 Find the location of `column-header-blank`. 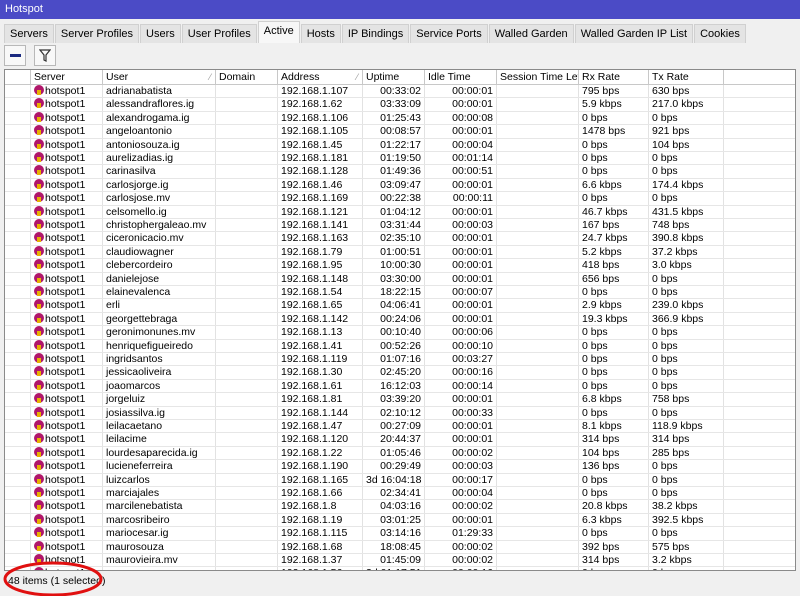

column-header-blank is located at coordinates (18, 77).